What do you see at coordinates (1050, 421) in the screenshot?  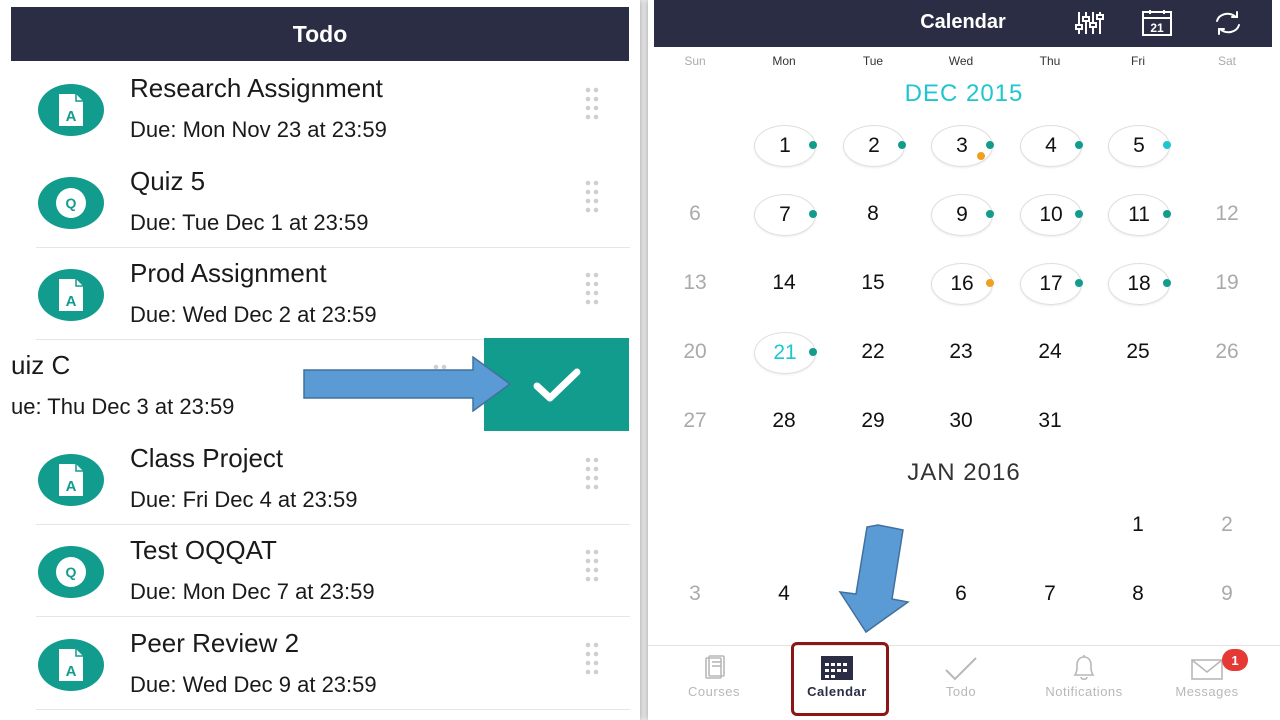 I see `calendar-day: 31` at bounding box center [1050, 421].